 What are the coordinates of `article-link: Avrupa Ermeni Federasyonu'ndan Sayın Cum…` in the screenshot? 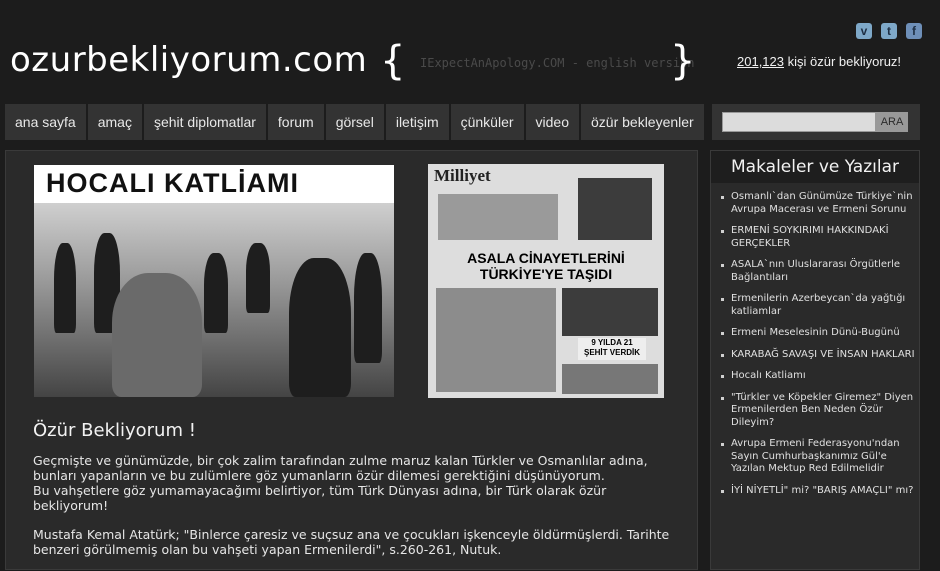 It's located at (817, 457).